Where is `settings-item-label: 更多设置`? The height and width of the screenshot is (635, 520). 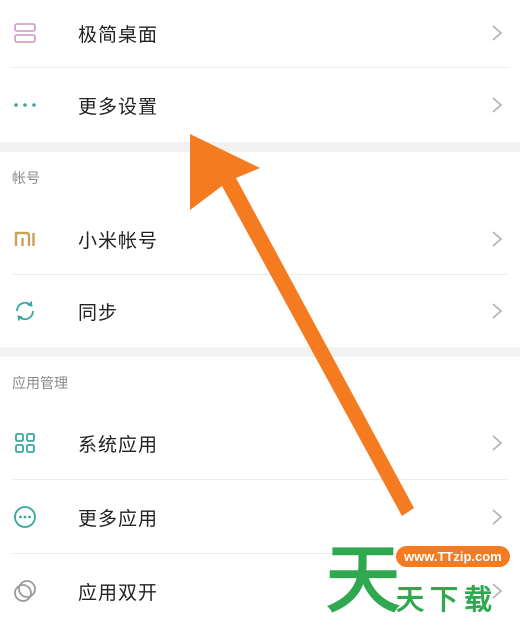
settings-item-label: 更多设置 is located at coordinates (118, 106).